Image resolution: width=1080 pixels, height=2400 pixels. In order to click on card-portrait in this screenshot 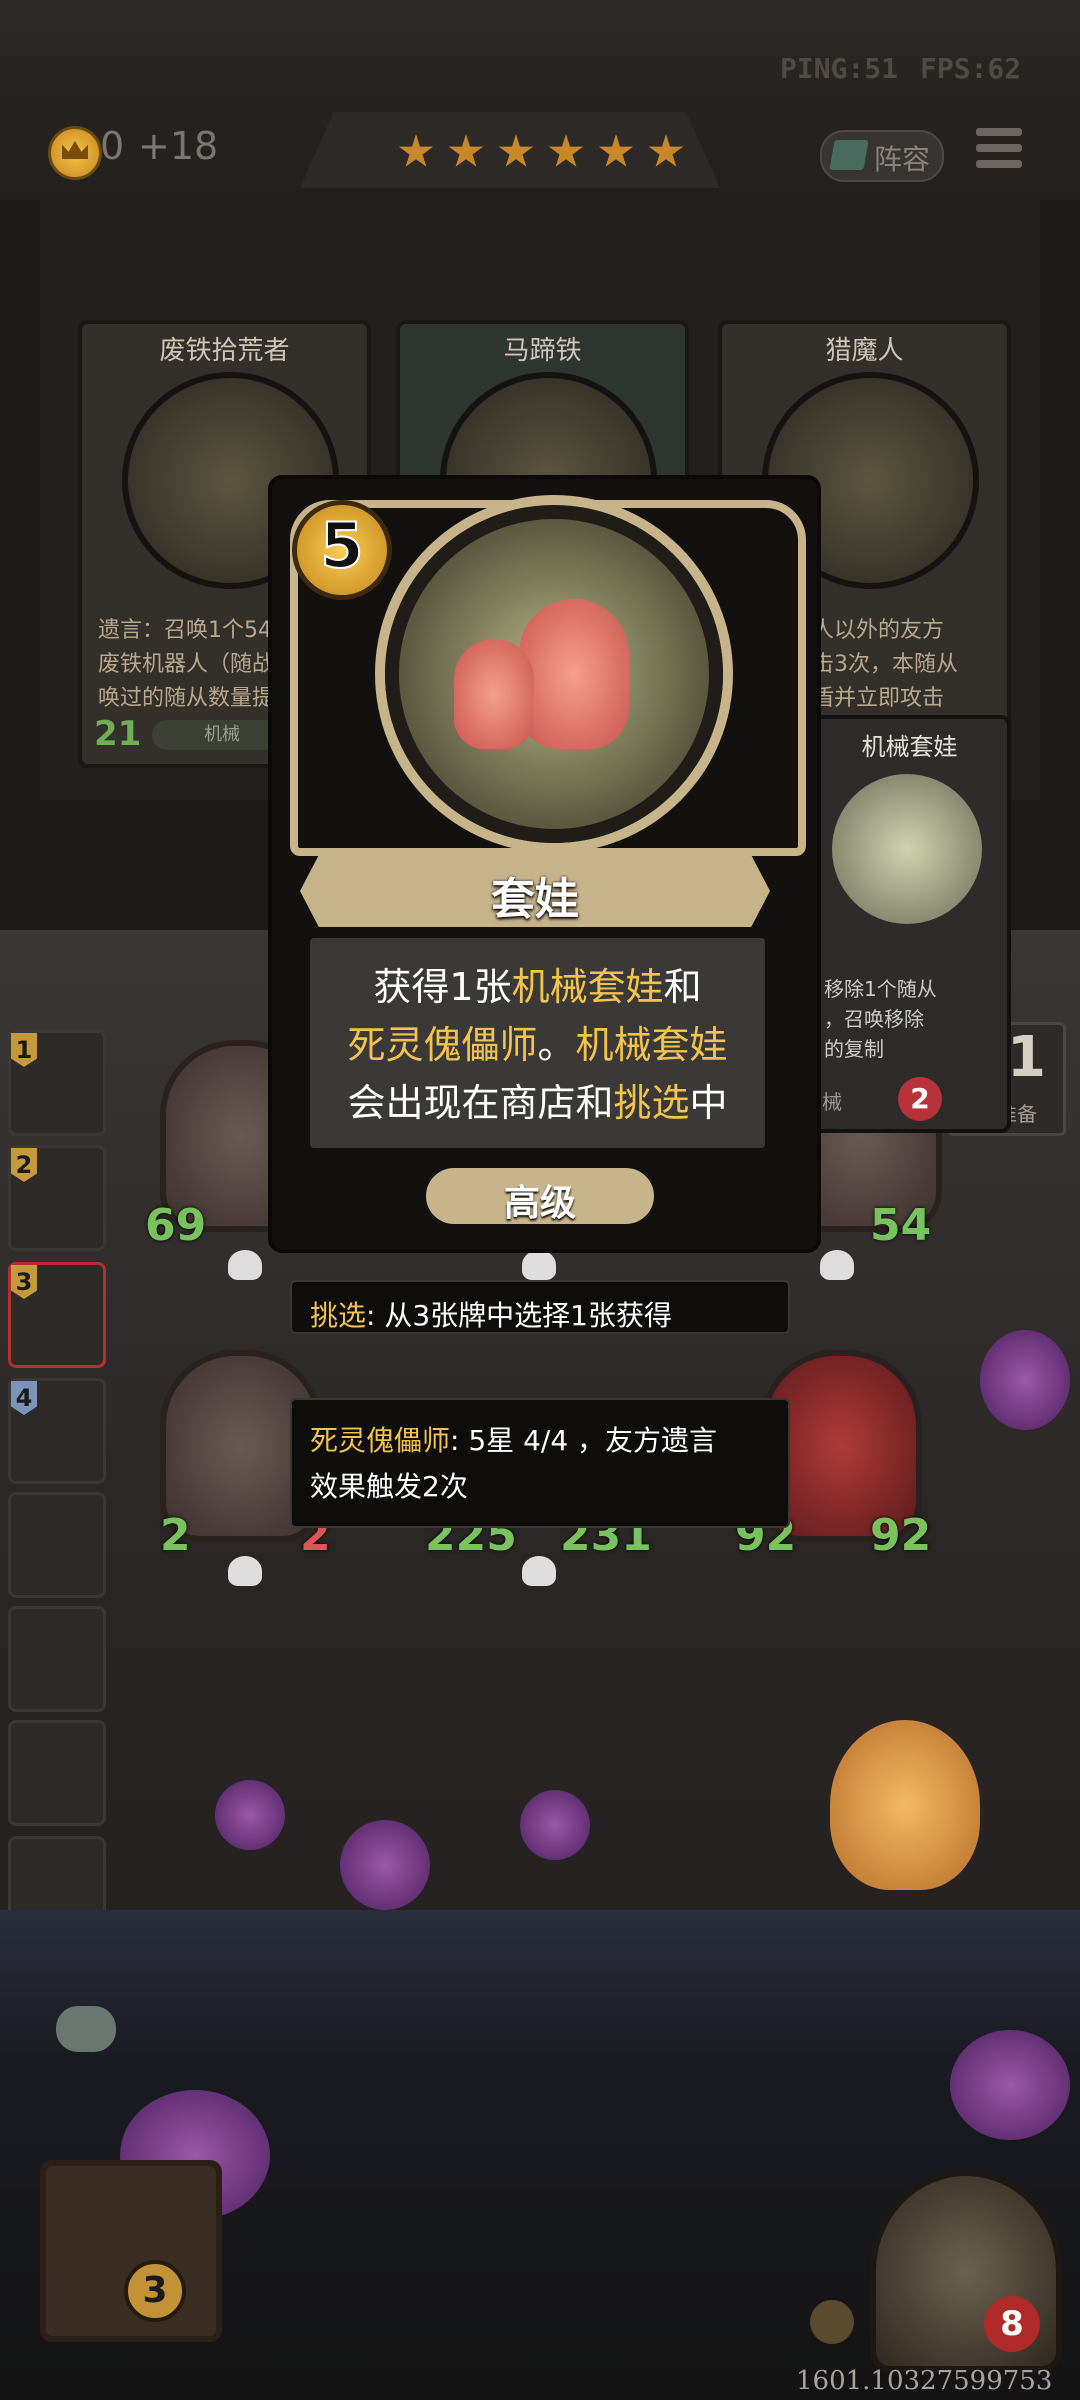, I will do `click(907, 849)`.